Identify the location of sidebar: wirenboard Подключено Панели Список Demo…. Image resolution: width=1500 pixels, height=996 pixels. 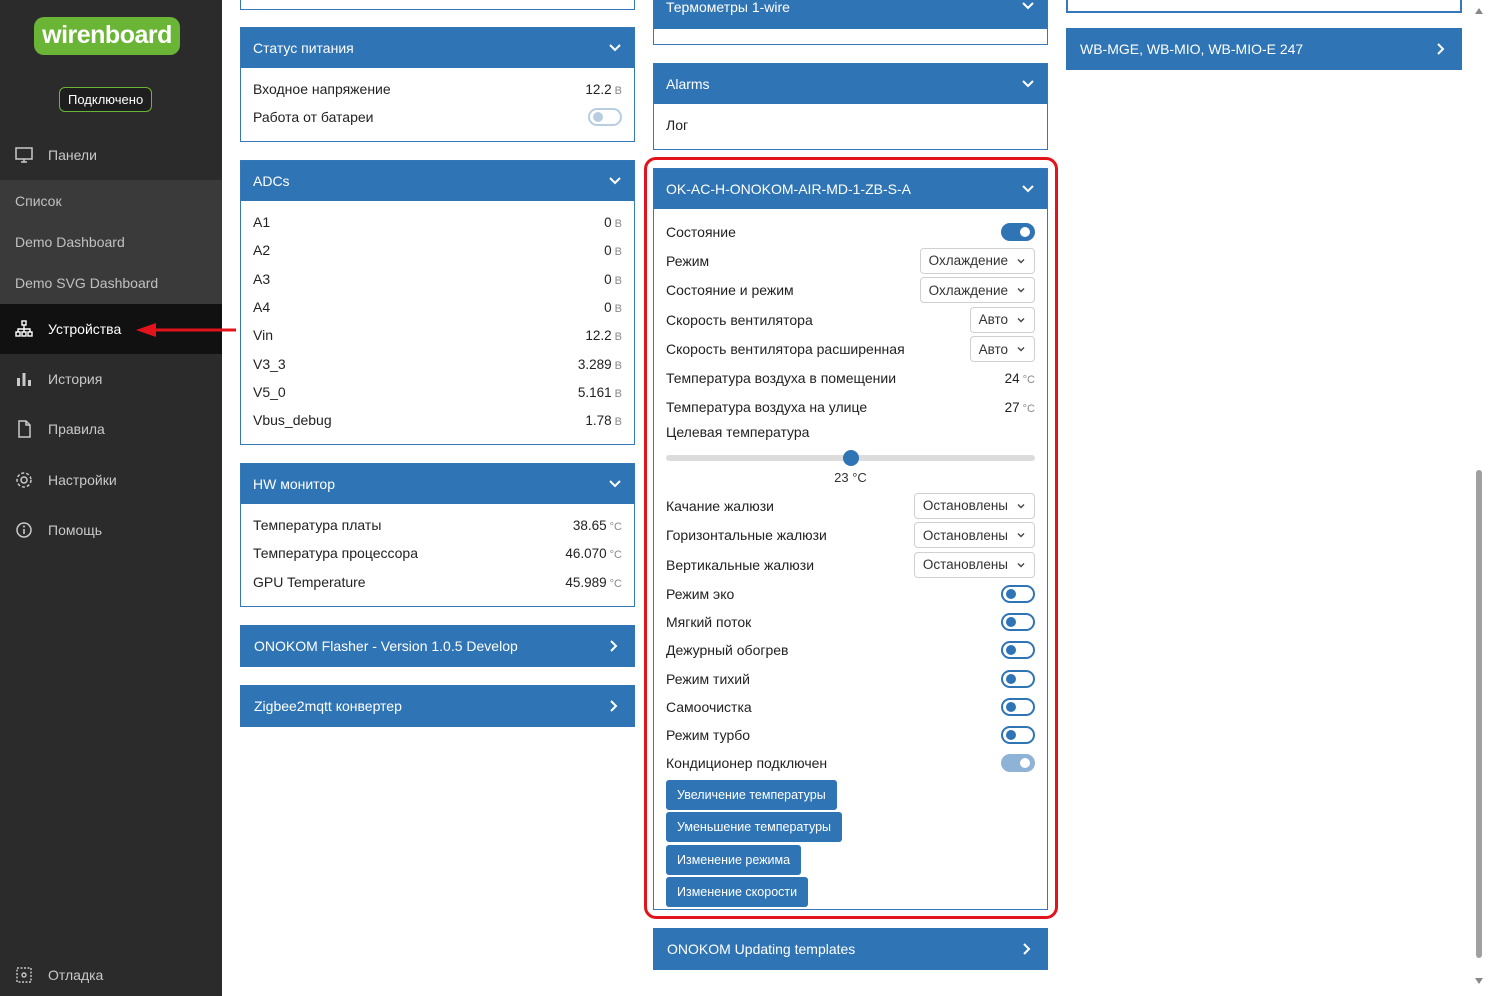
(111, 498).